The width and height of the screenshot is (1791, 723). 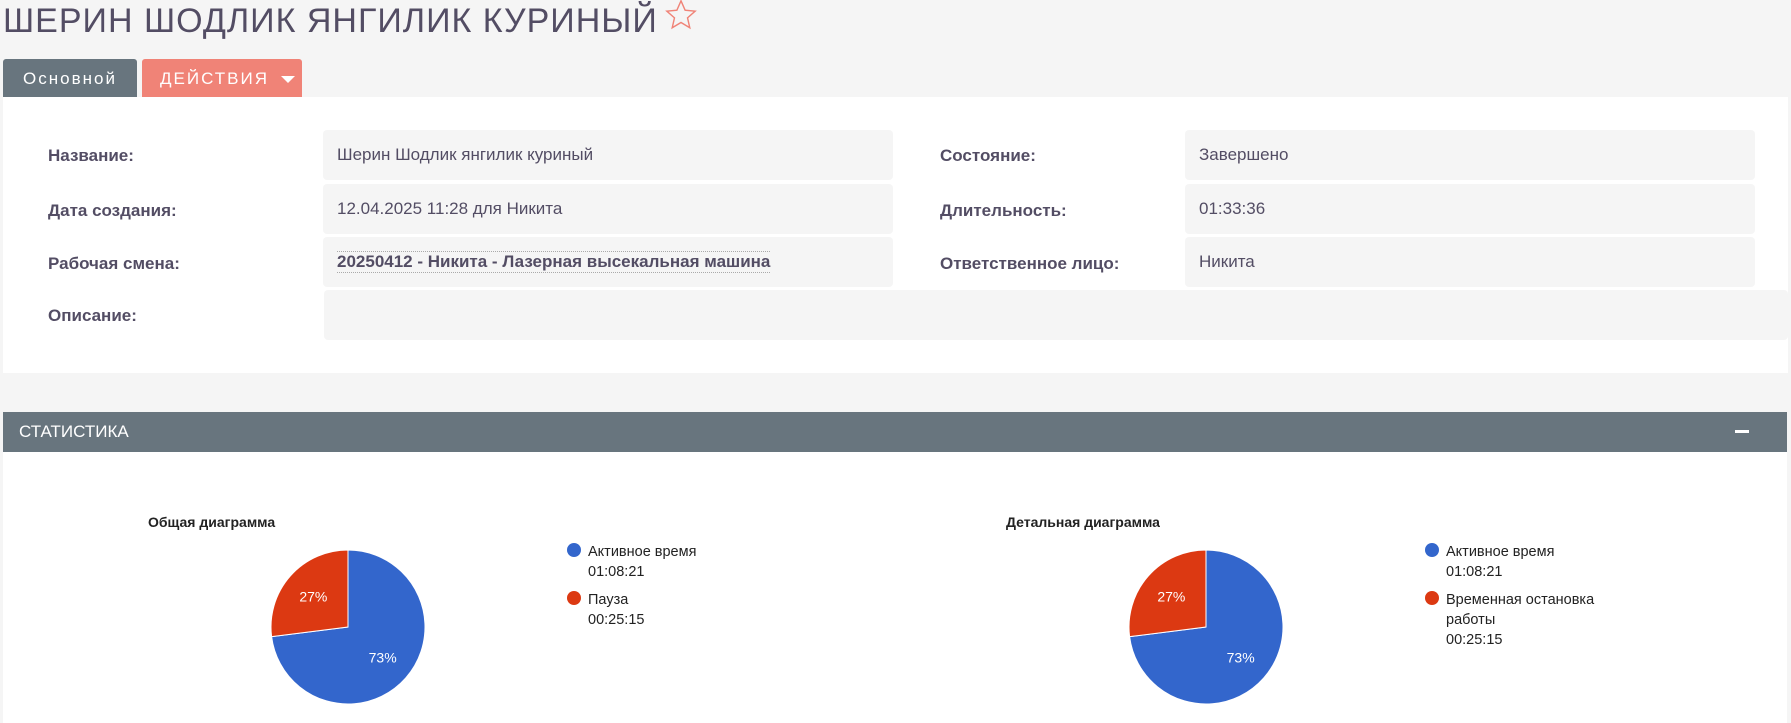 What do you see at coordinates (608, 209) in the screenshot?
I see `created-value: 12.04.2025 11:28 для Никита` at bounding box center [608, 209].